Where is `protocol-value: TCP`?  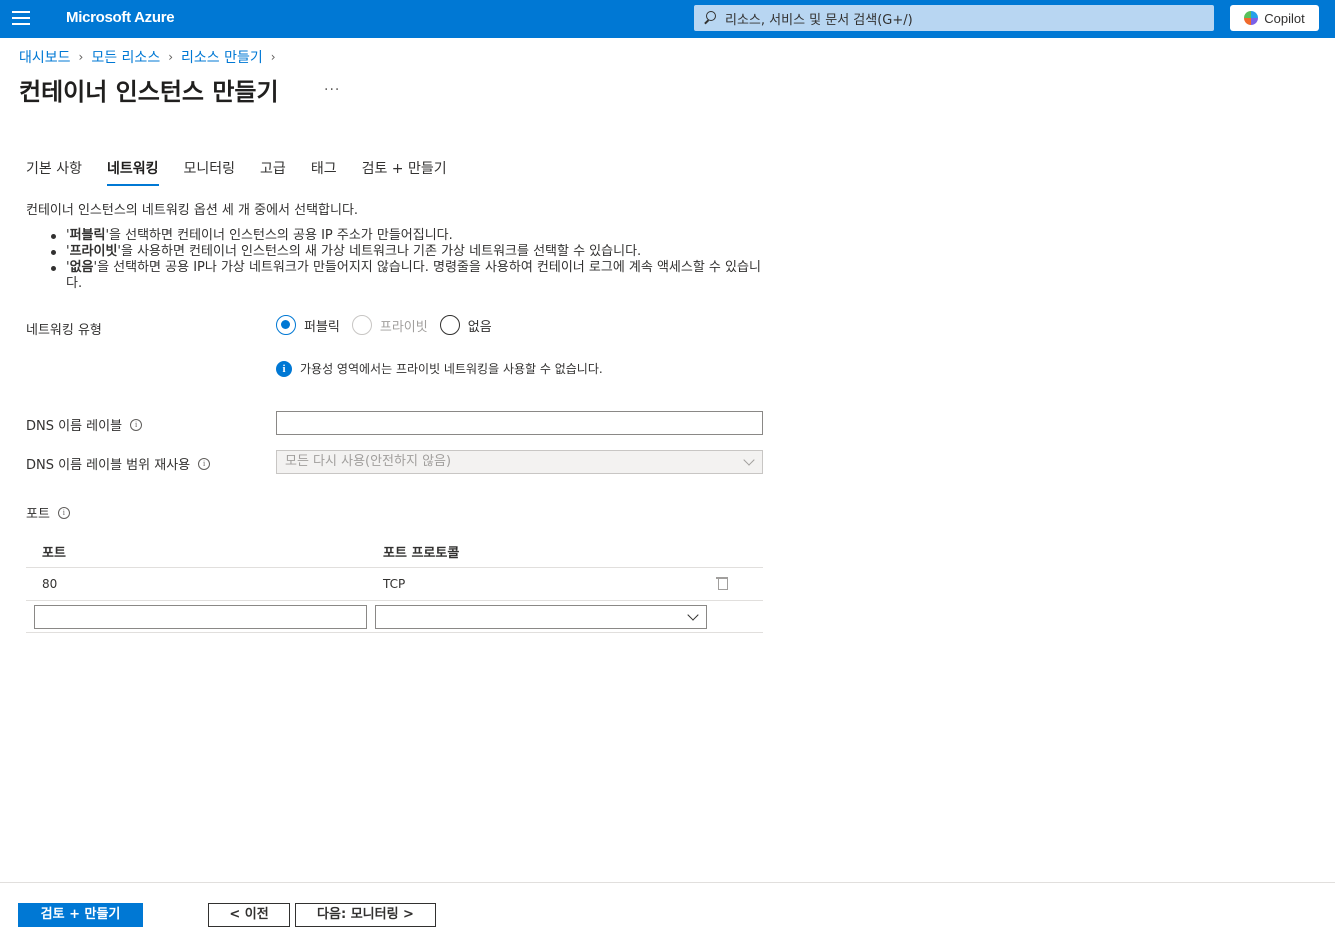
protocol-value: TCP is located at coordinates (394, 584).